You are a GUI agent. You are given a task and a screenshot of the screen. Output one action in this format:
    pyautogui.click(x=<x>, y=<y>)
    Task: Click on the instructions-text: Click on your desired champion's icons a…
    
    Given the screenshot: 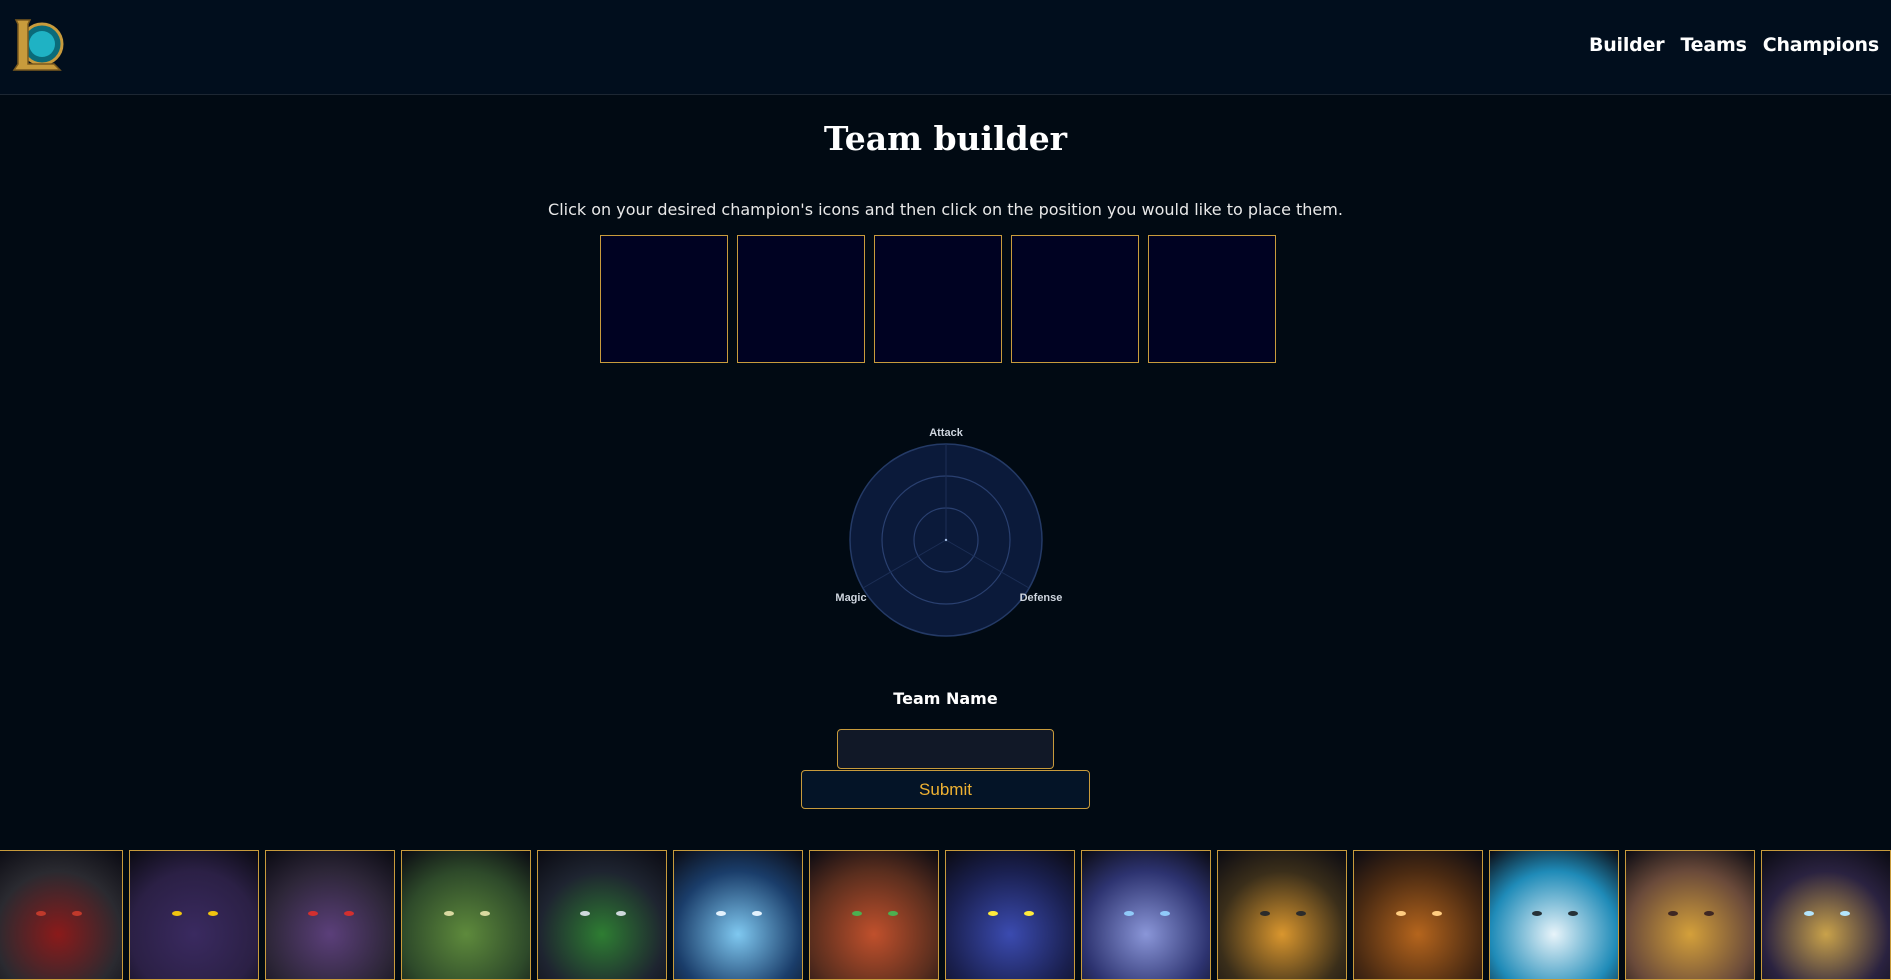 What is the action you would take?
    pyautogui.click(x=945, y=209)
    